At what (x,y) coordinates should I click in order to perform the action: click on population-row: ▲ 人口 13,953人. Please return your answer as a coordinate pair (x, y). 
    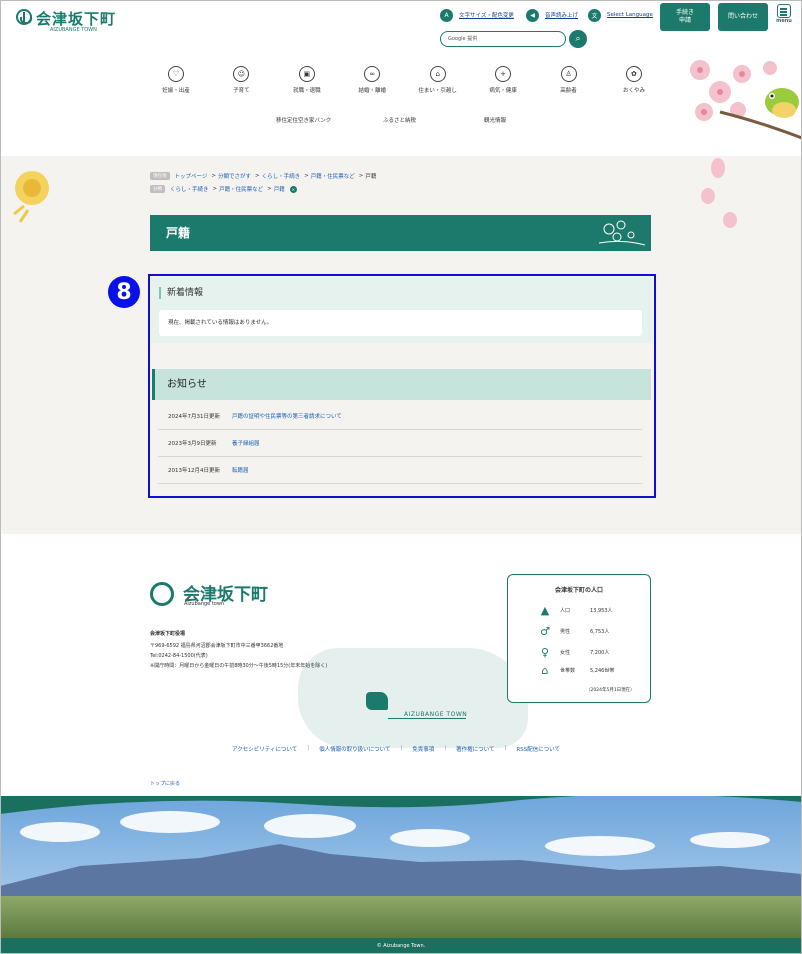
    Looking at the image, I should click on (575, 610).